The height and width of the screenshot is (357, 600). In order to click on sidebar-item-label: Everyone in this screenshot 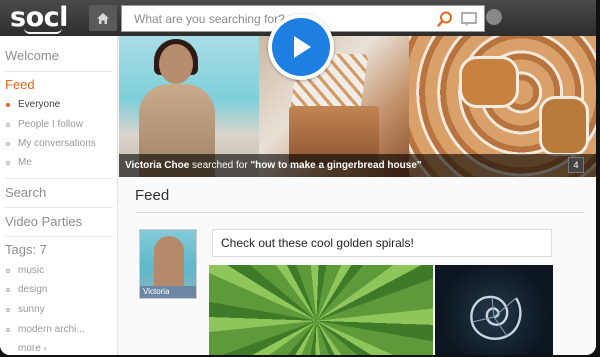, I will do `click(39, 104)`.